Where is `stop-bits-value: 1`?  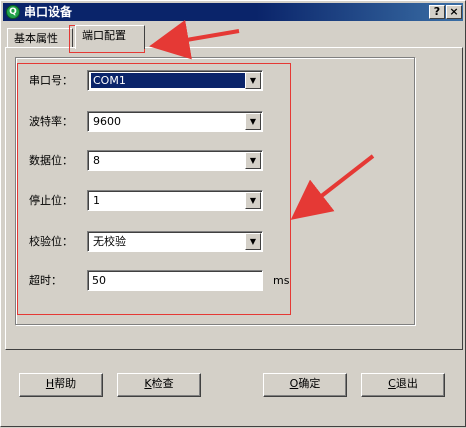 stop-bits-value: 1 is located at coordinates (96, 200).